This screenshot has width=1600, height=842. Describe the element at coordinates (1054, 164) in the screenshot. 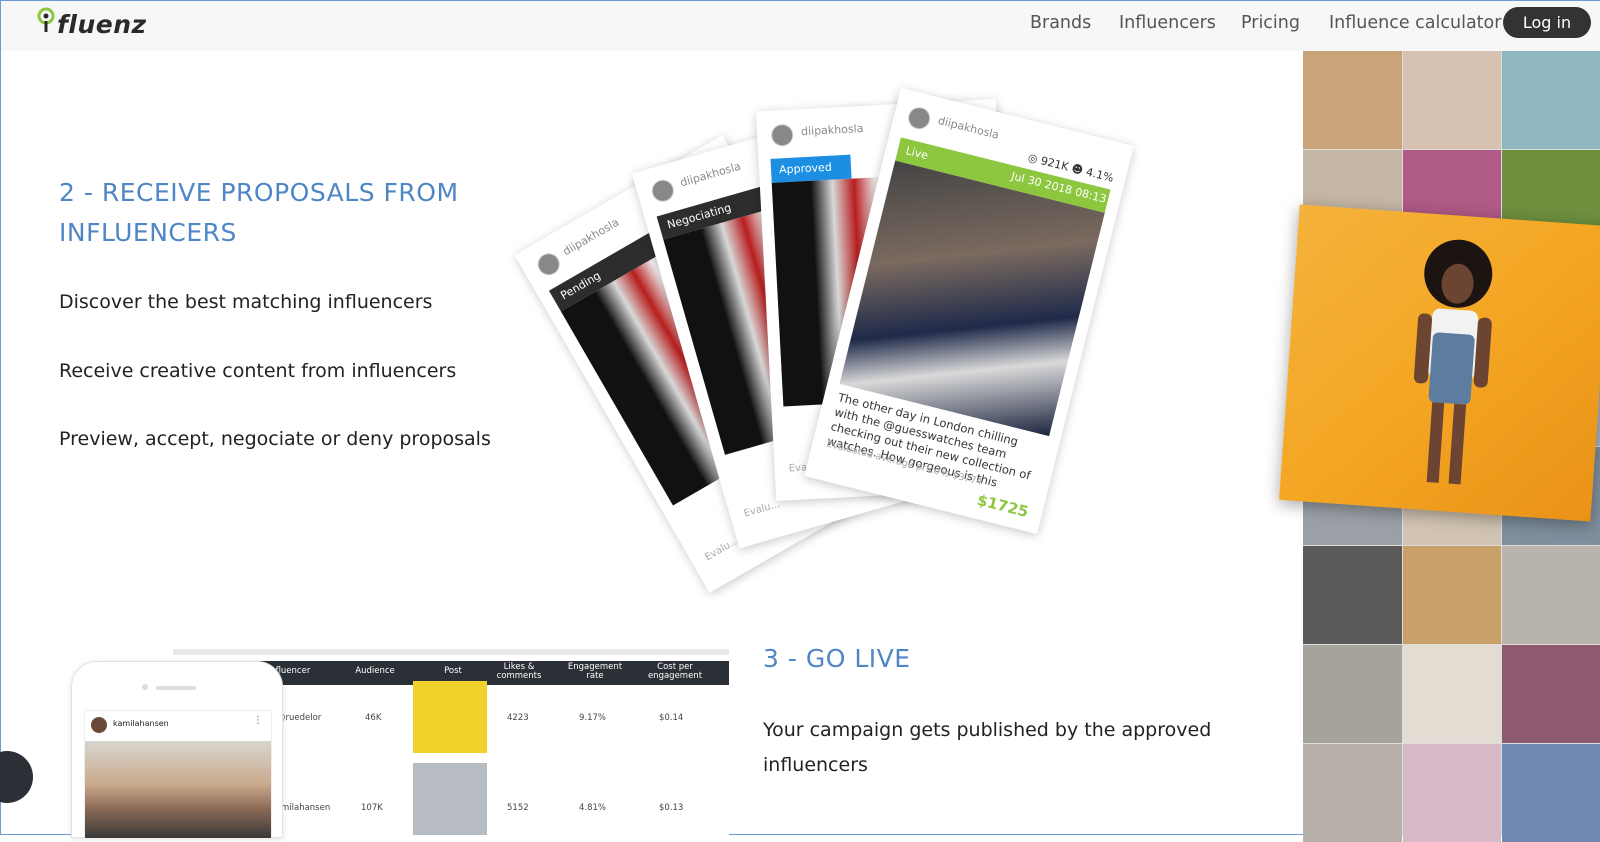

I see `followers-count: 921K` at that location.